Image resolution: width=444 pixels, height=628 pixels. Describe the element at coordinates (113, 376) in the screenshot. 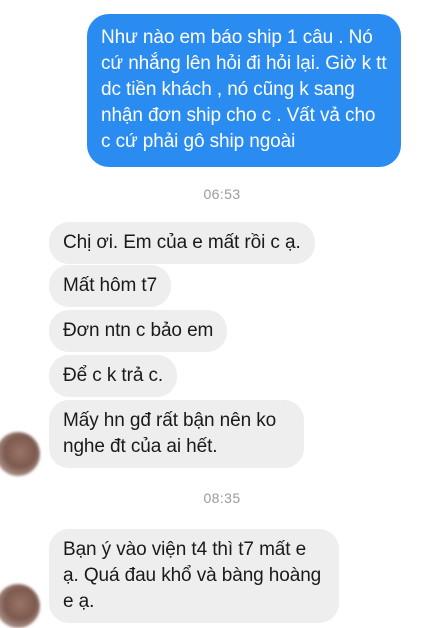

I see `incoming-message-bubble: Để c k trả c.` at that location.